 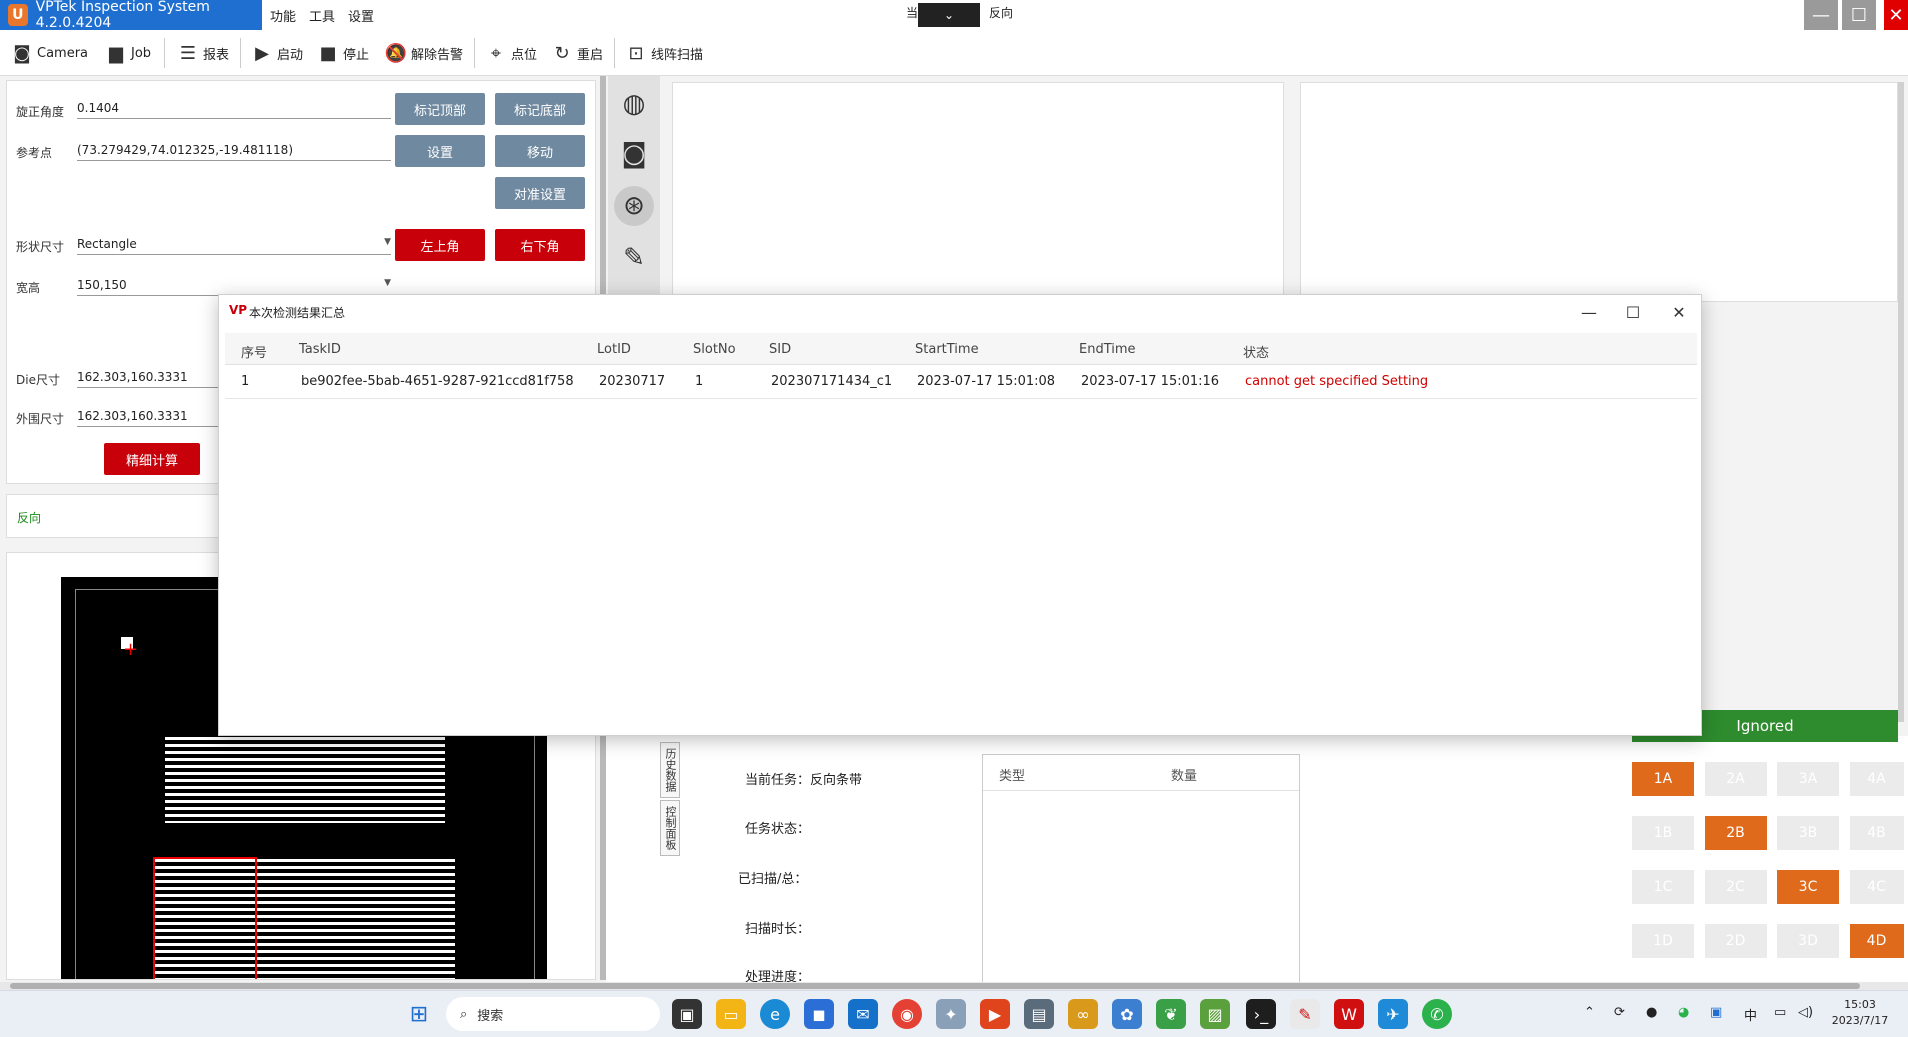 I want to click on mail-icon: ✉, so click(x=863, y=1014).